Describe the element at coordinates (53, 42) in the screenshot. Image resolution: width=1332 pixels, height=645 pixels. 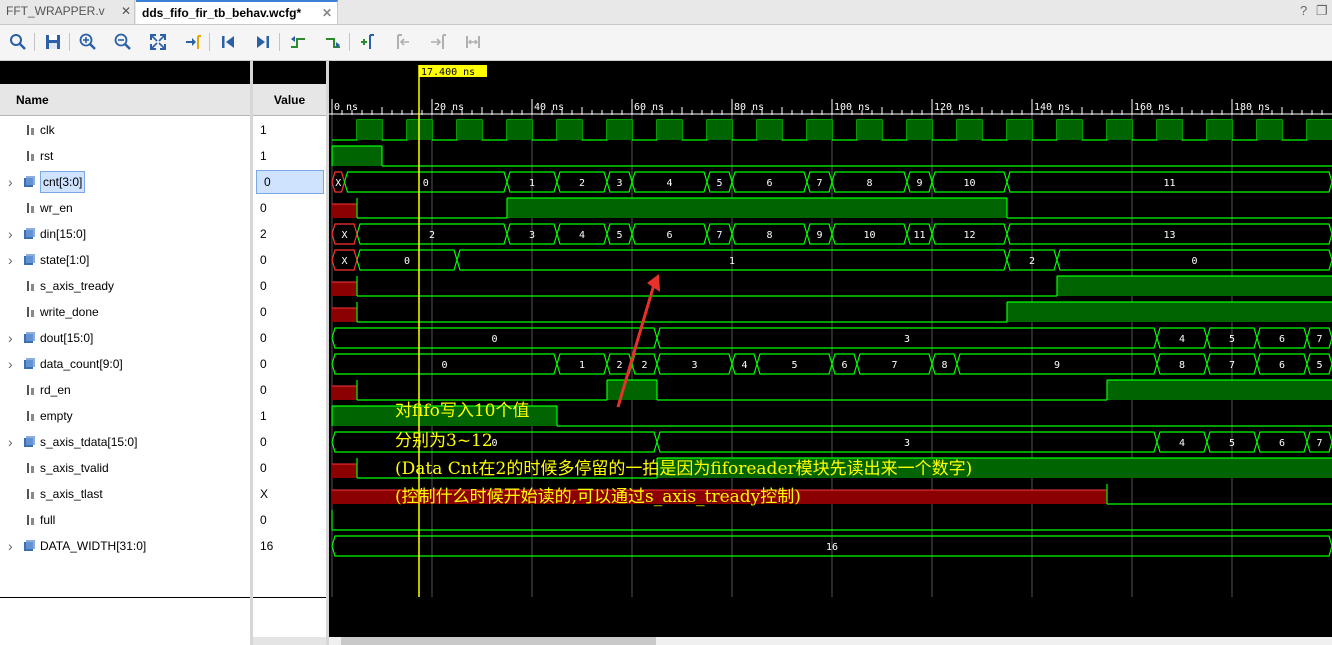
I see `floppy-icon` at that location.